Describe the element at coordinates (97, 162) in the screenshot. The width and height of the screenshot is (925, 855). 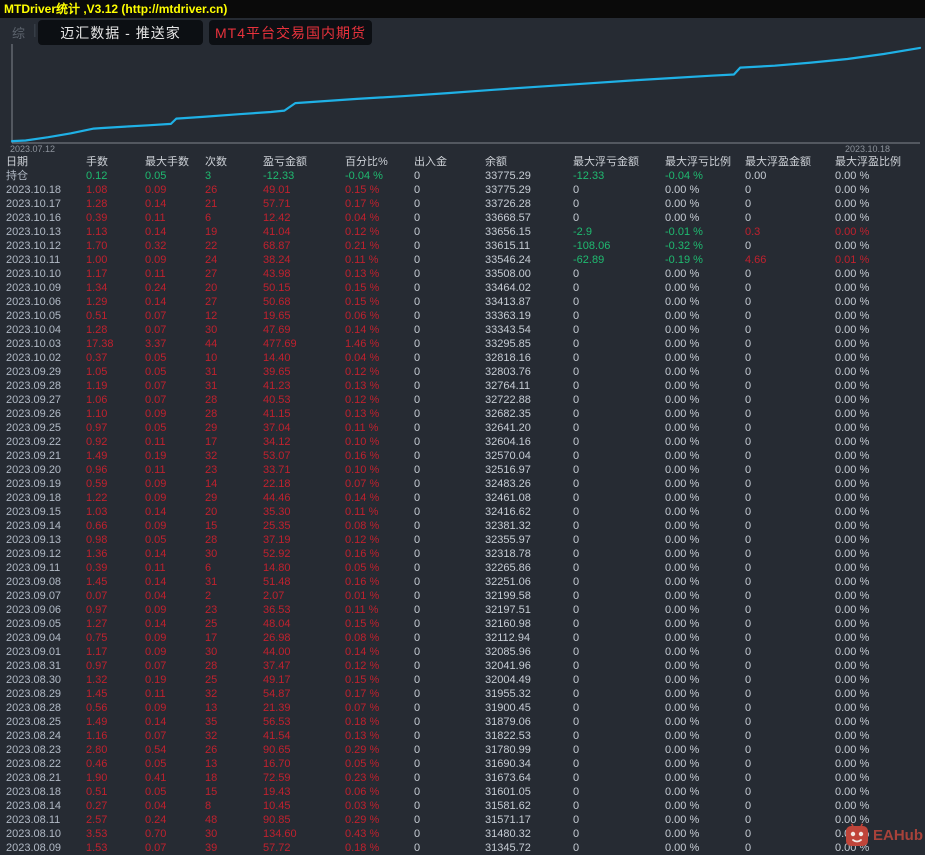
I see `col-header: 手数` at that location.